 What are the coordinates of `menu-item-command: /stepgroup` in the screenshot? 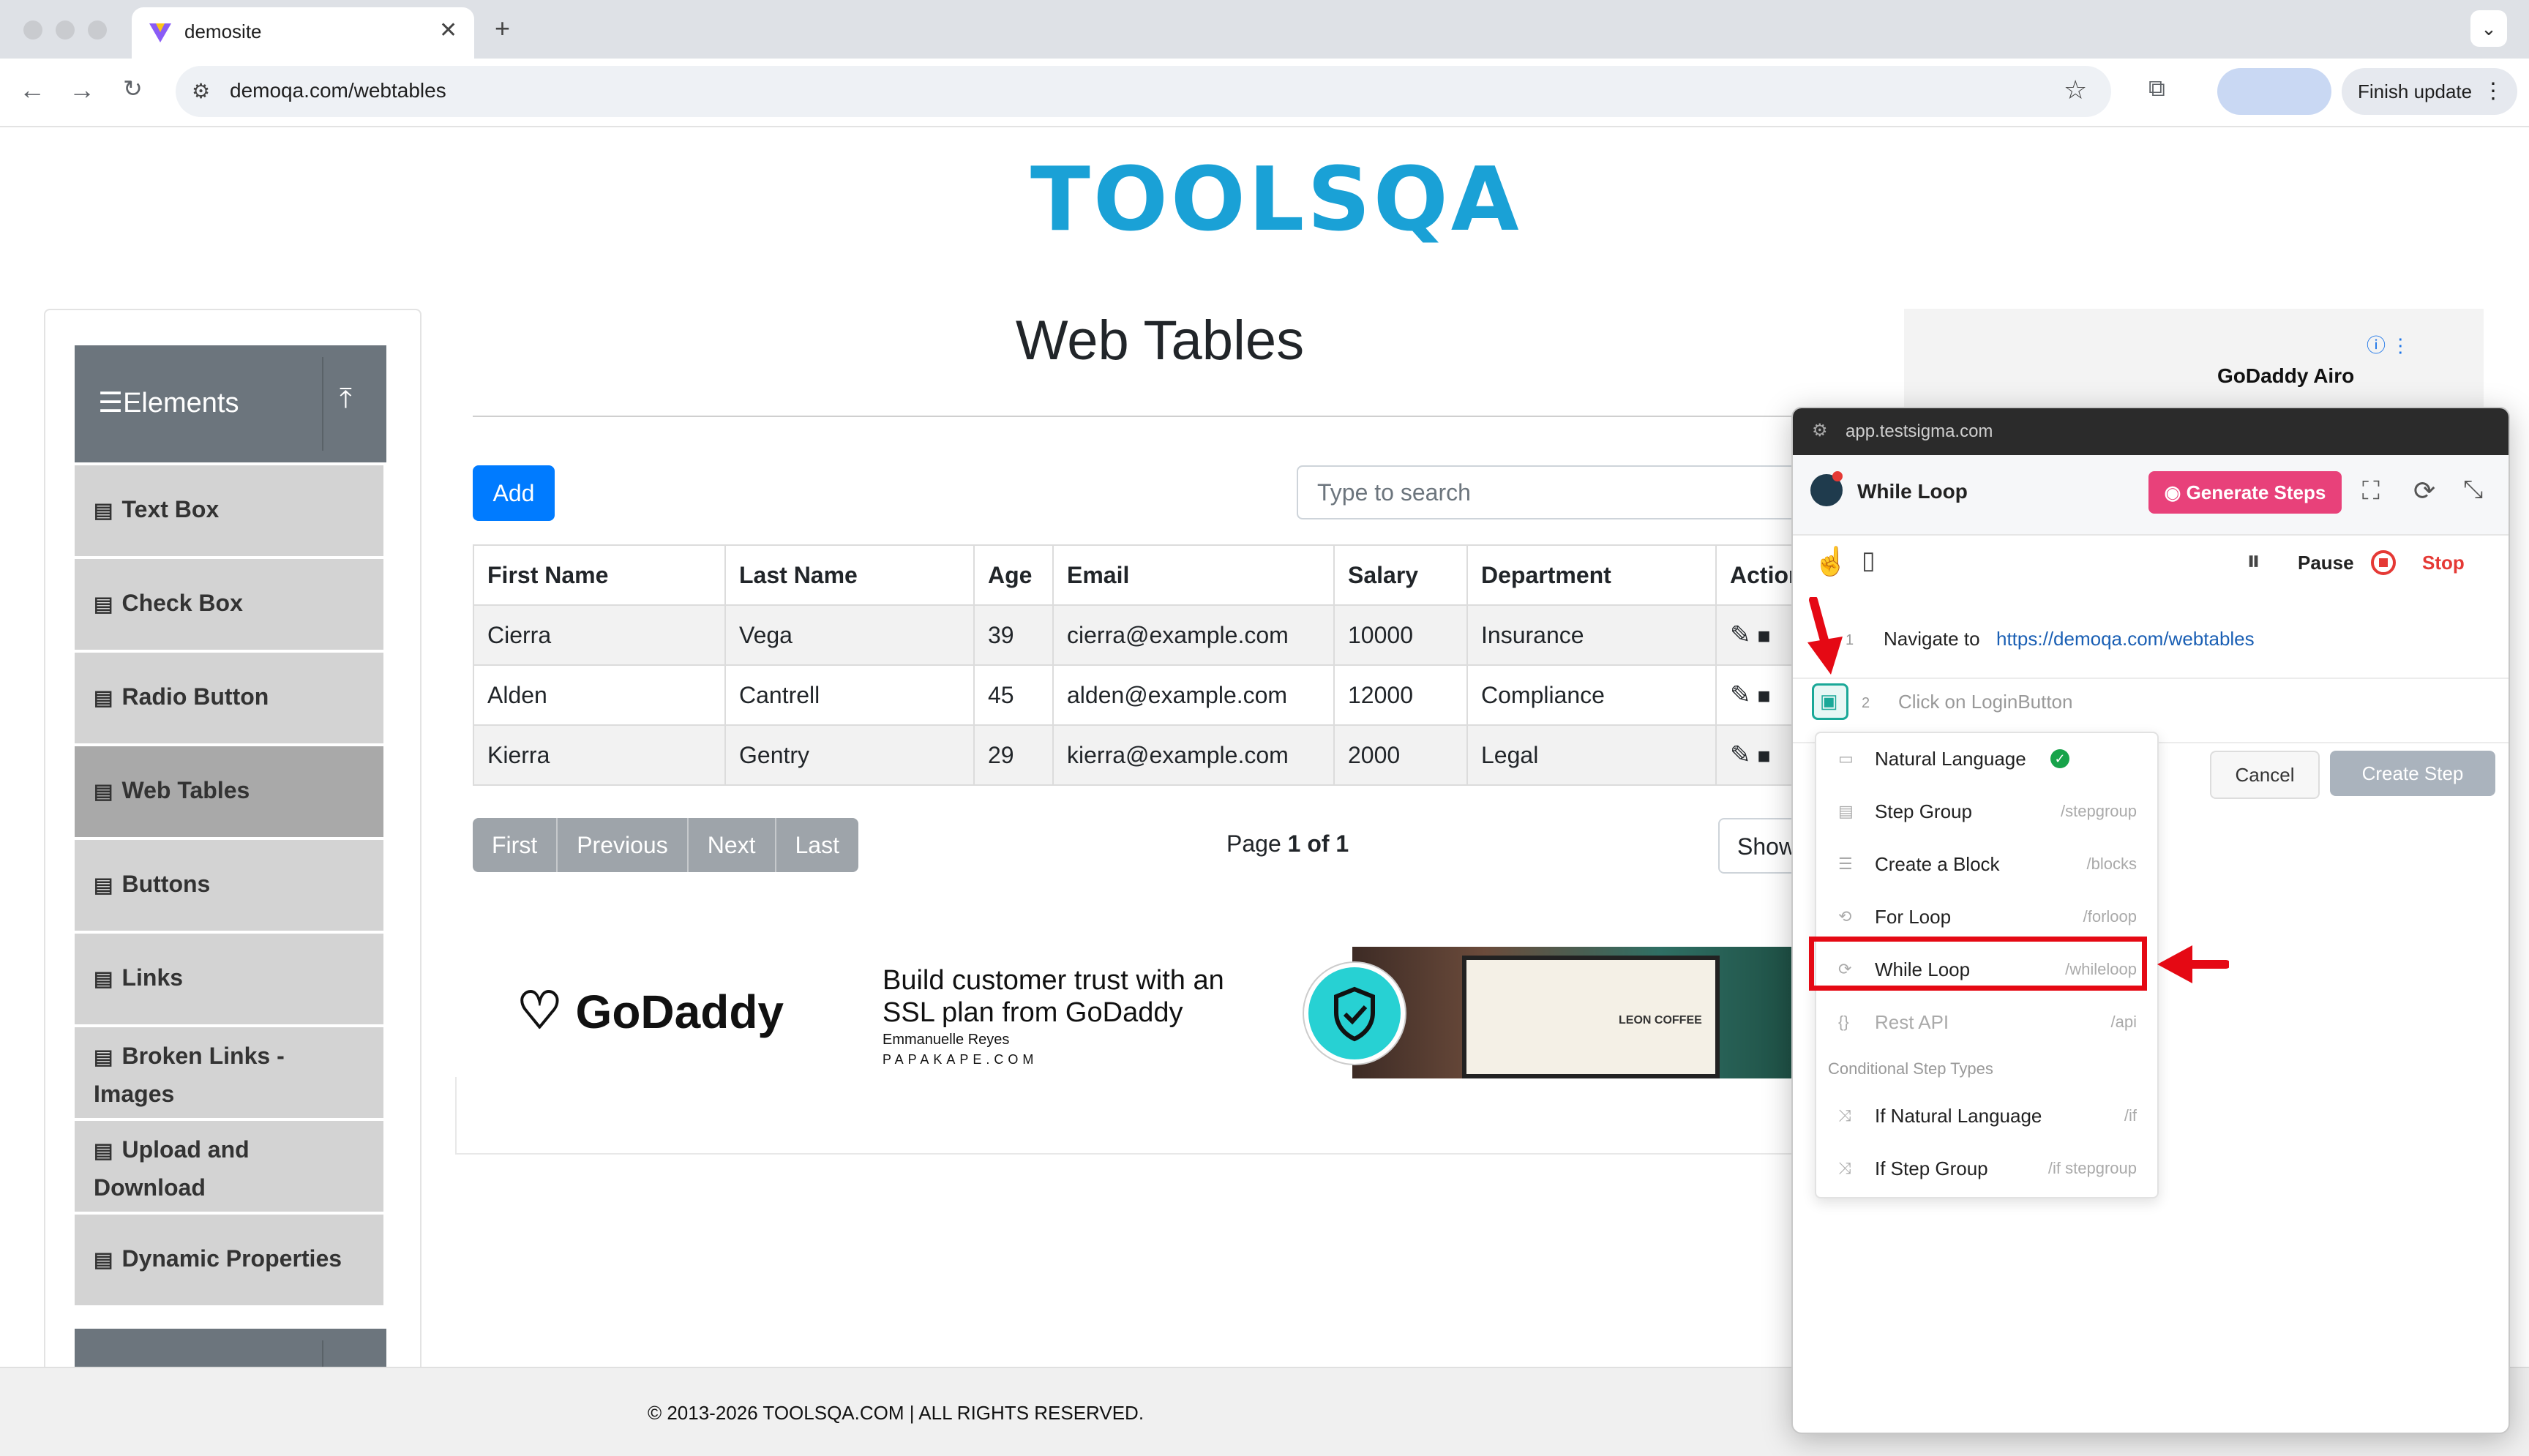 It's located at (2099, 811).